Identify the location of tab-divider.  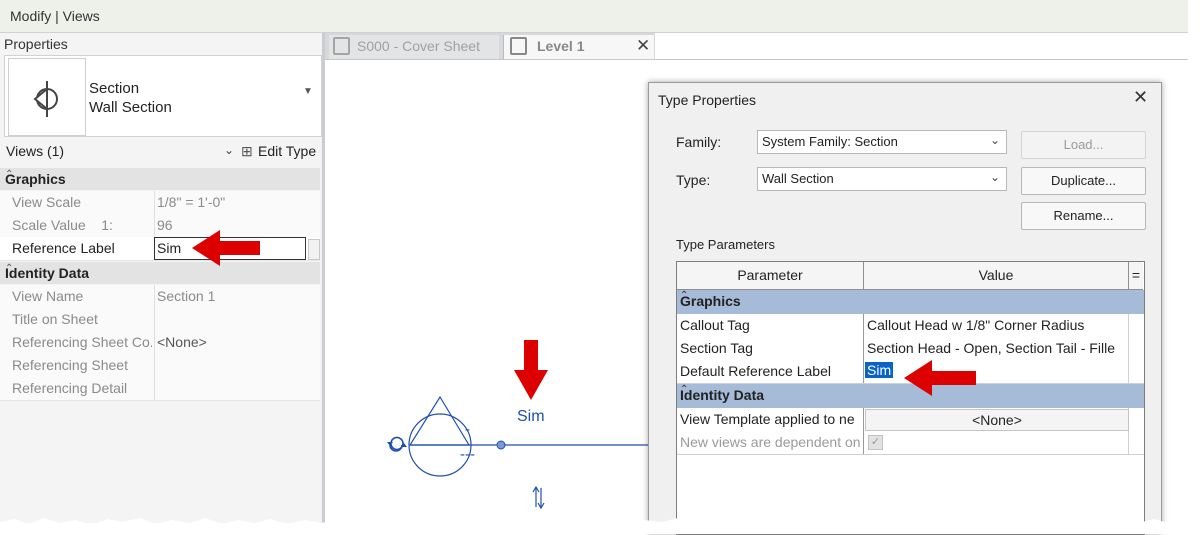
(756, 59).